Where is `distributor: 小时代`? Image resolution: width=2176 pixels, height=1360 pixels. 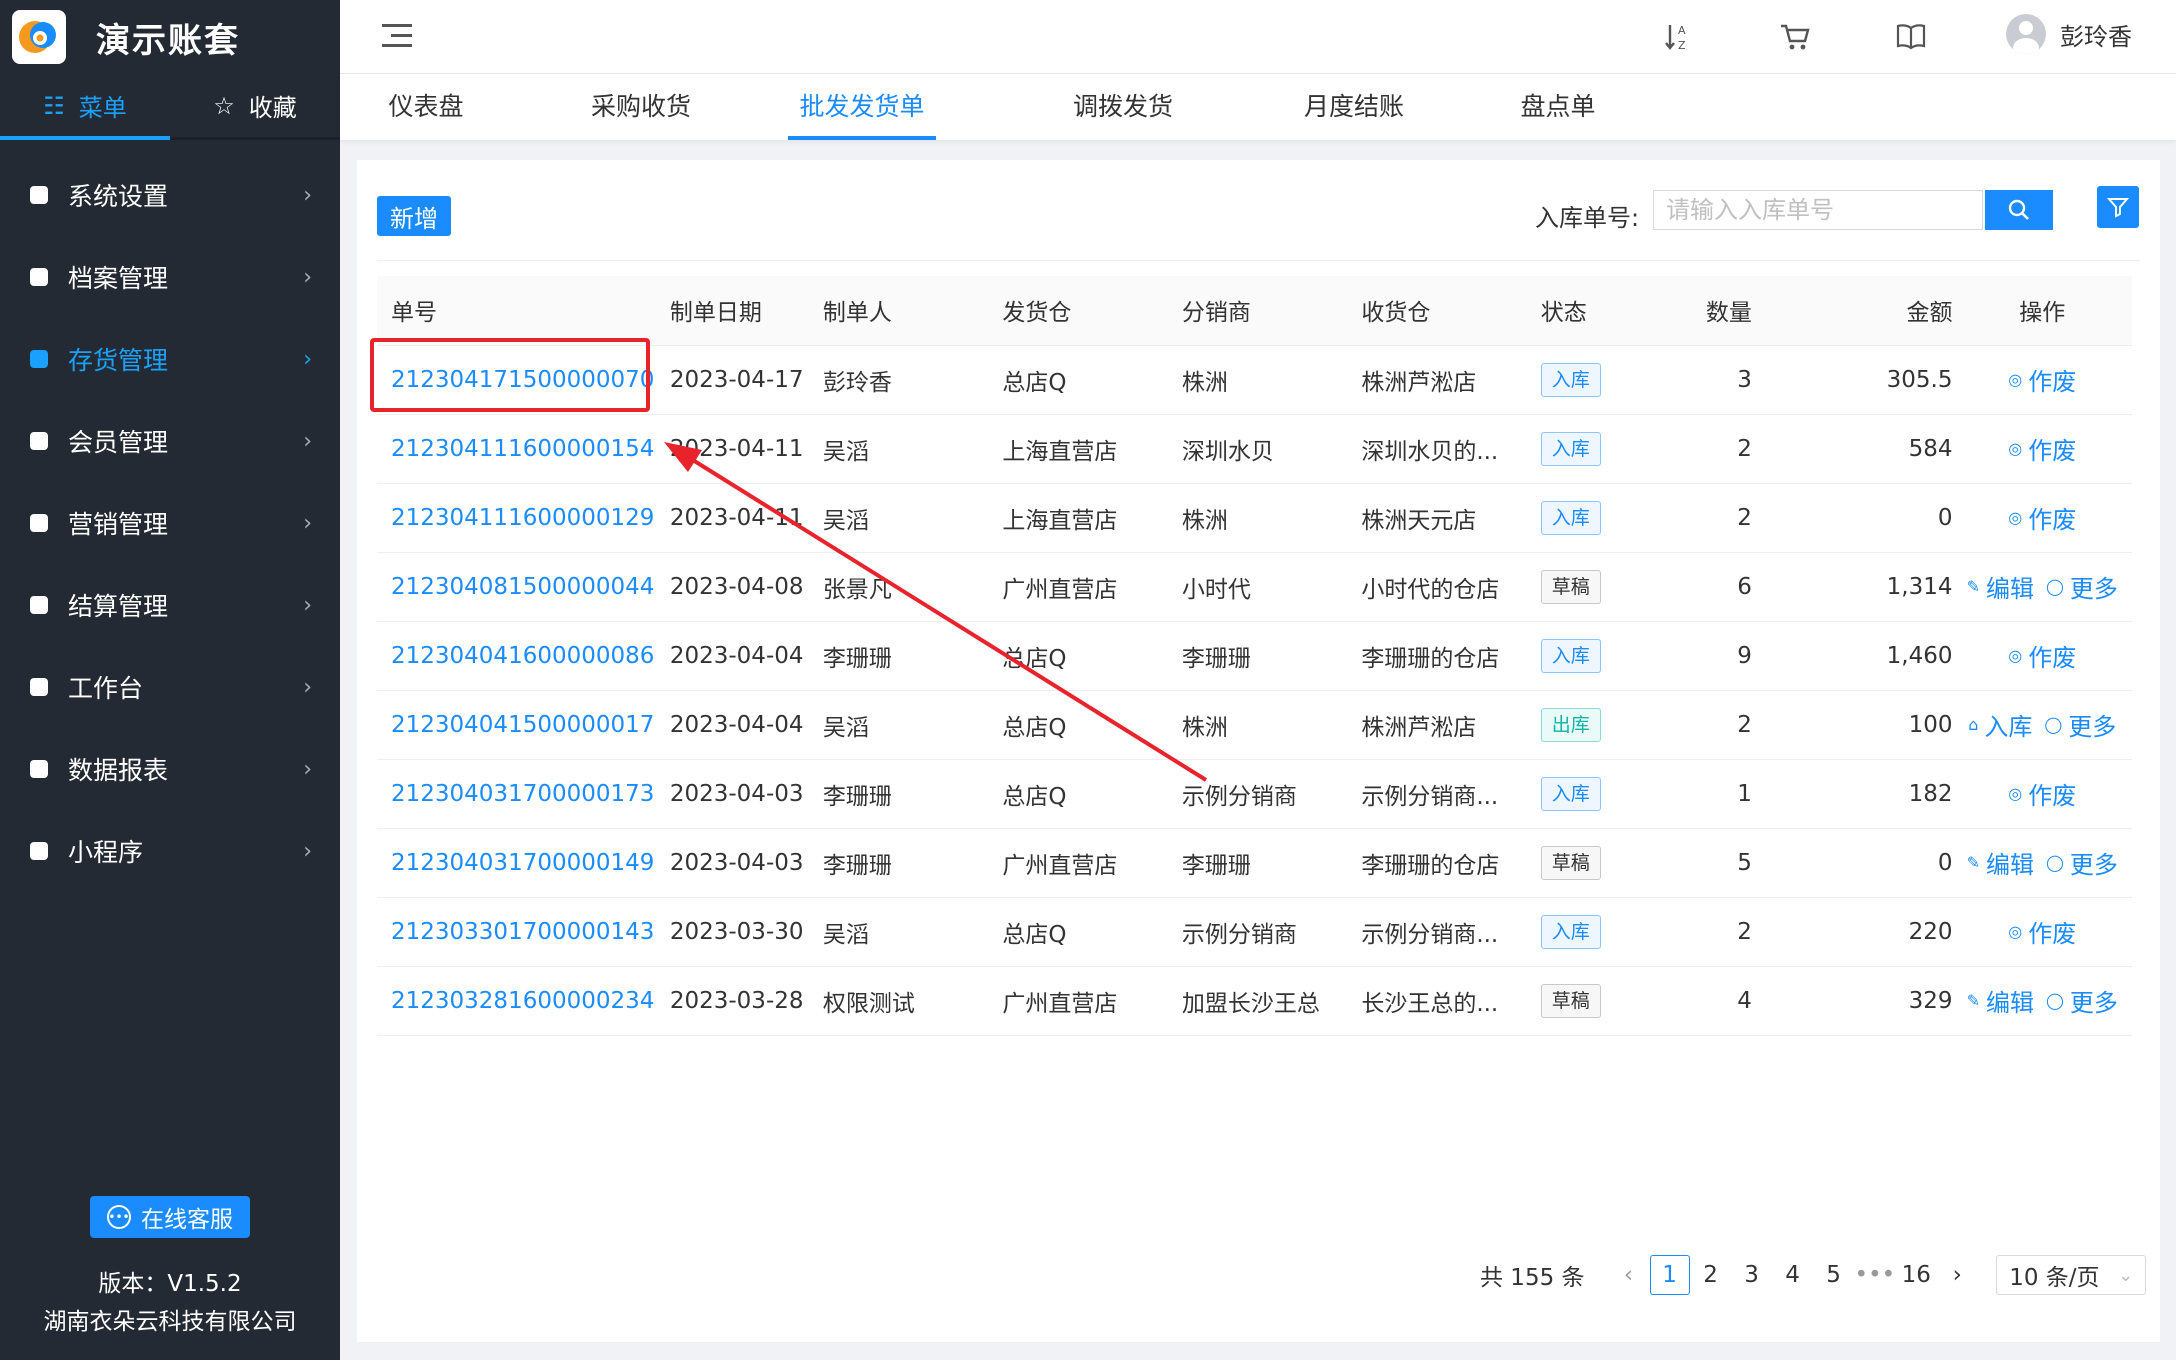
distributor: 小时代 is located at coordinates (1271, 587).